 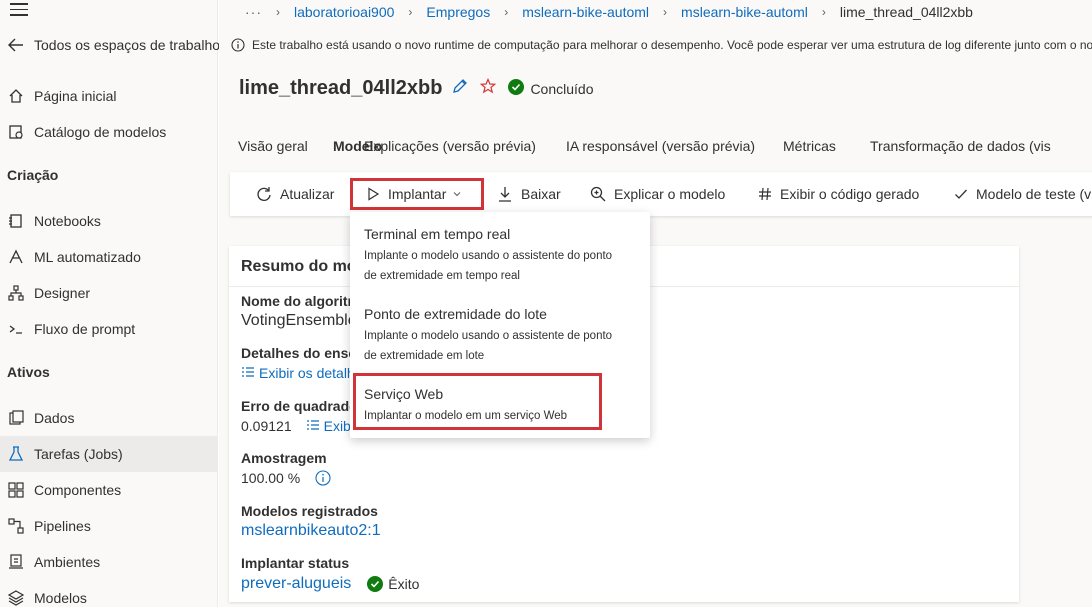 What do you see at coordinates (296, 584) in the screenshot?
I see `endpoint-link: prever-alugueis` at bounding box center [296, 584].